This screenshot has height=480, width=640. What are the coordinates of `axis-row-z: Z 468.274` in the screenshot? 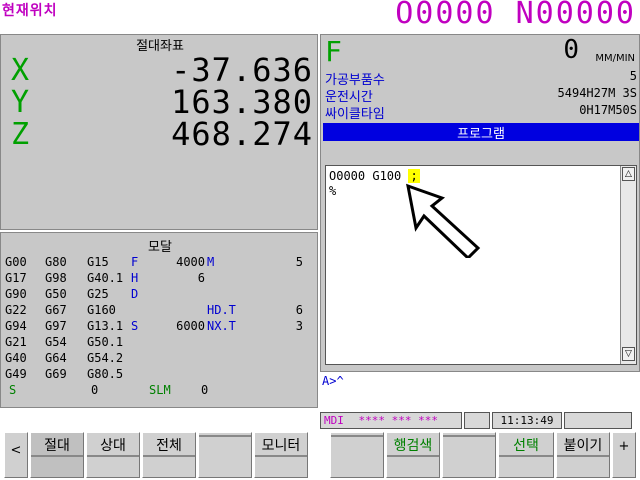 It's located at (160, 134).